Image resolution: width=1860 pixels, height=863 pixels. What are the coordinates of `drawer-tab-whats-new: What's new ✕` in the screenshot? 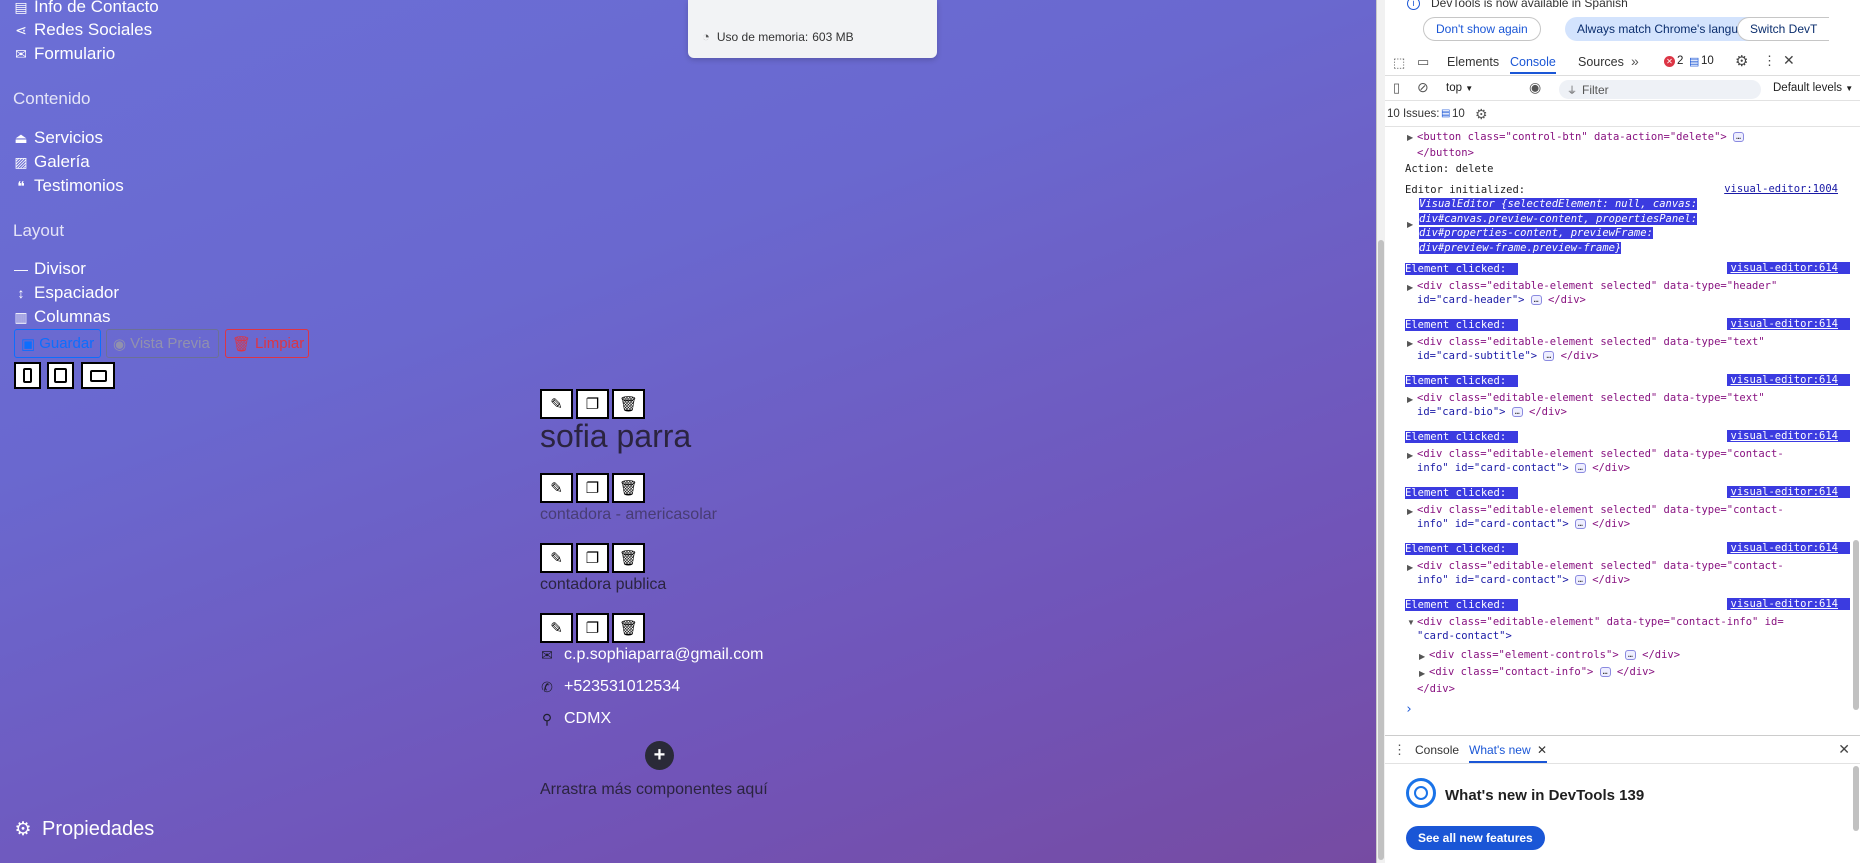 It's located at (1508, 753).